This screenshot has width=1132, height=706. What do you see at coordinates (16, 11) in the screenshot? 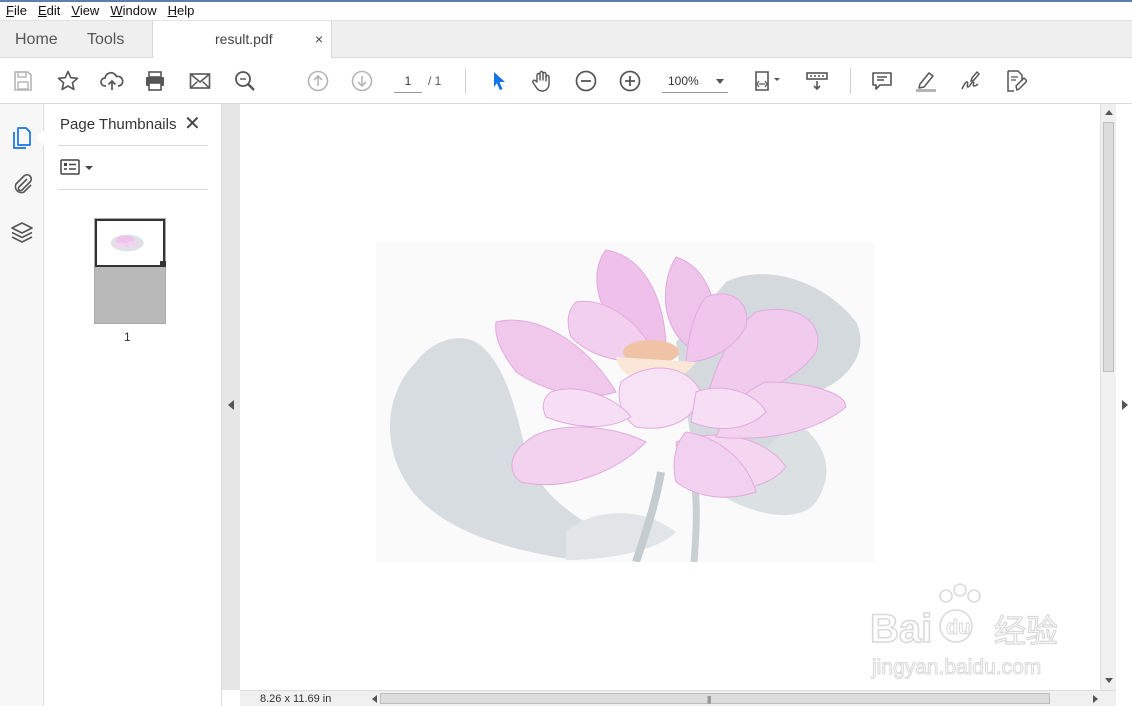
I see `menu-file: File` at bounding box center [16, 11].